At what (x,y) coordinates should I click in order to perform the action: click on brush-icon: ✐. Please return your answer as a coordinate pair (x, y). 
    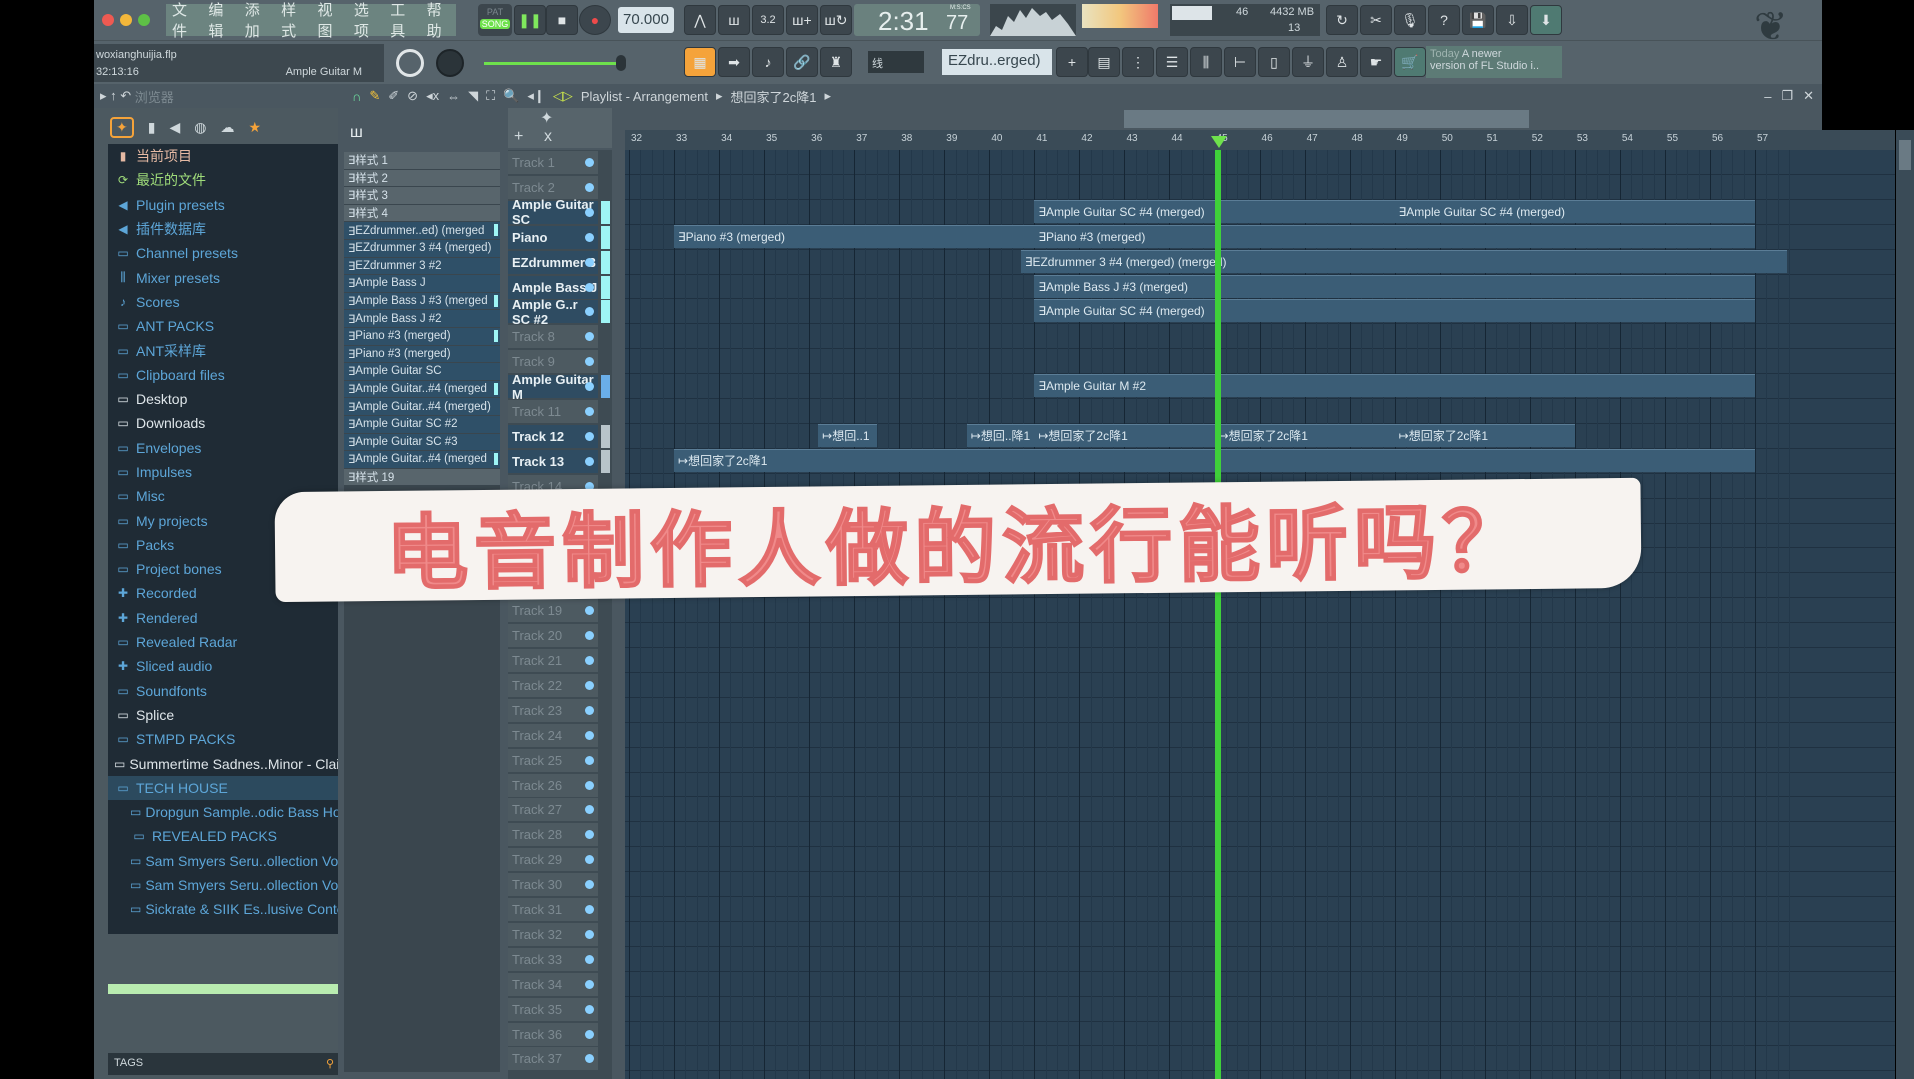
    Looking at the image, I should click on (393, 96).